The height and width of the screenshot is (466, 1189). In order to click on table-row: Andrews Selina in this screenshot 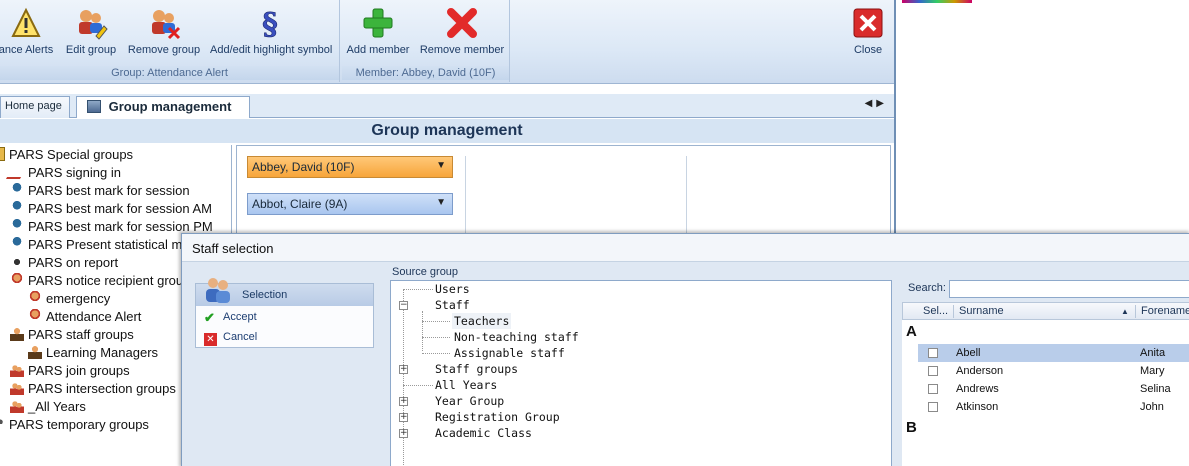, I will do `click(1053, 389)`.